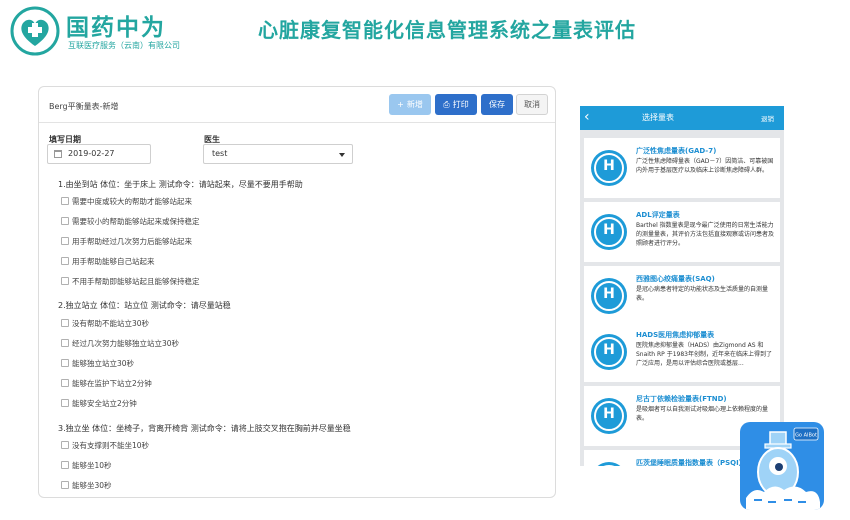  Describe the element at coordinates (532, 104) in the screenshot. I see `cancel-button: 取消` at that location.